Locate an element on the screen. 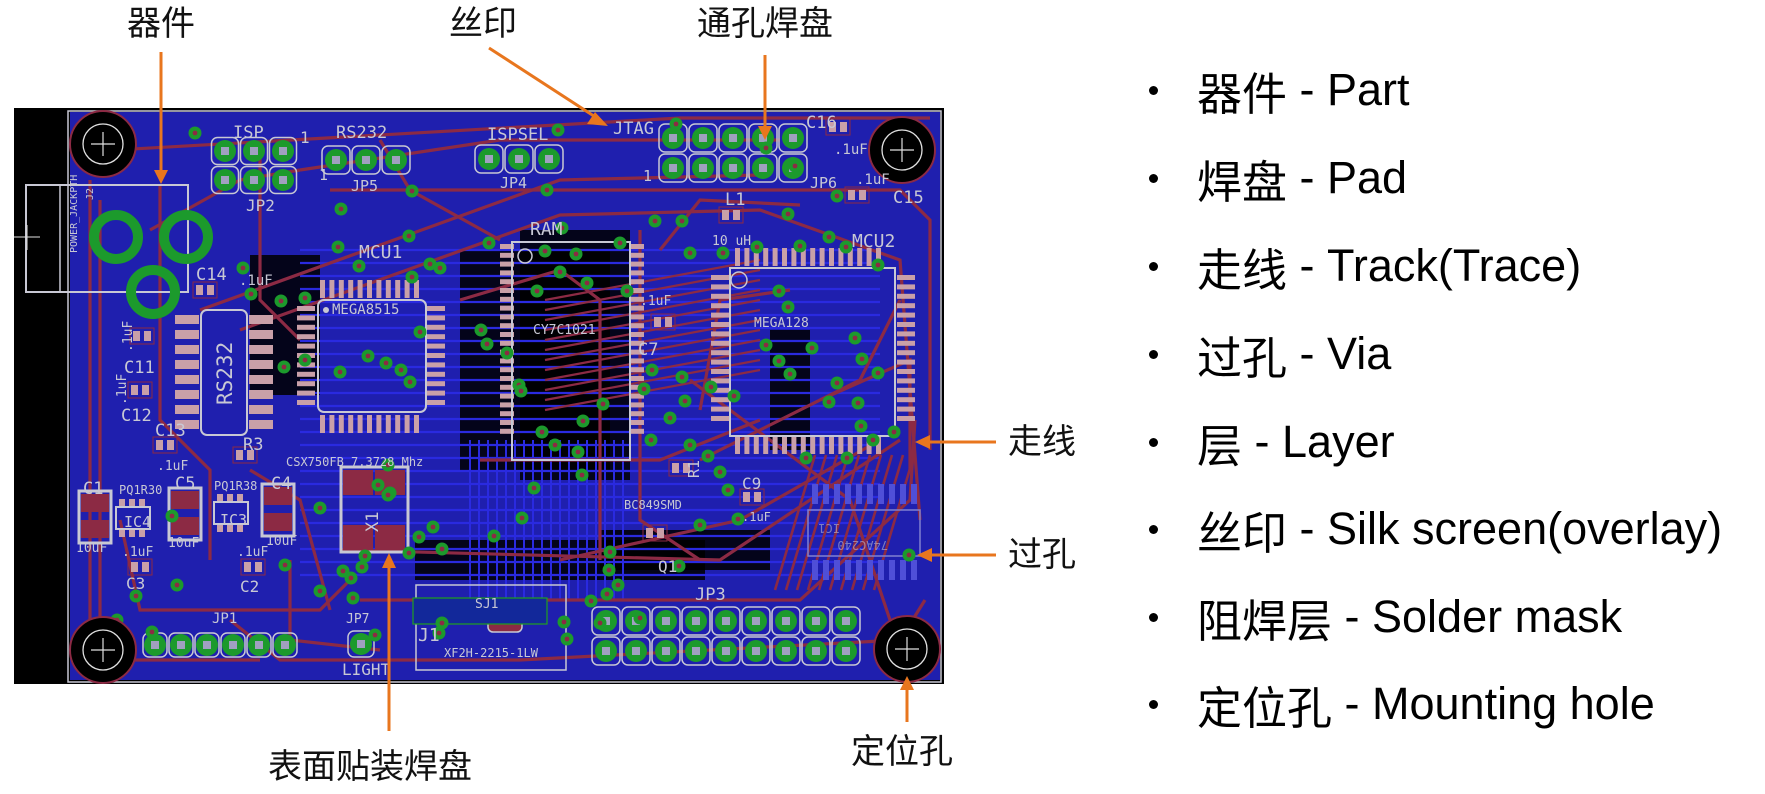 Image resolution: width=1765 pixels, height=794 pixels. bullet-icon is located at coordinates (1153, 266).